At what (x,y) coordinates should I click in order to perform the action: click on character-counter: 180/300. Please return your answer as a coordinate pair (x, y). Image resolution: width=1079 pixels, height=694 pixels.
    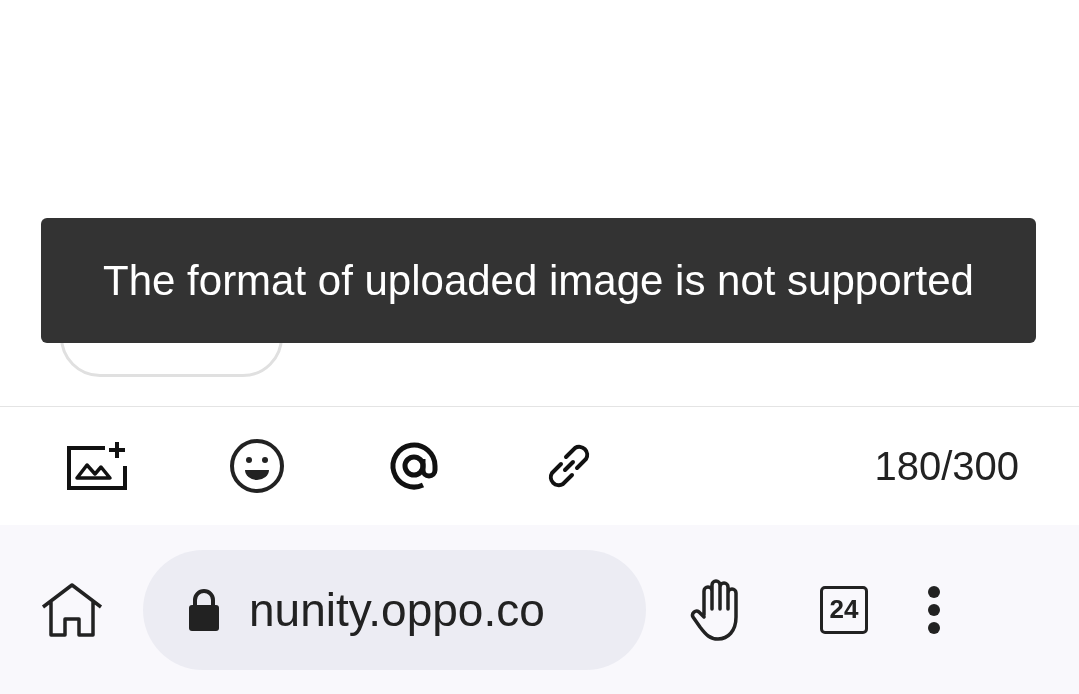
    Looking at the image, I should click on (946, 466).